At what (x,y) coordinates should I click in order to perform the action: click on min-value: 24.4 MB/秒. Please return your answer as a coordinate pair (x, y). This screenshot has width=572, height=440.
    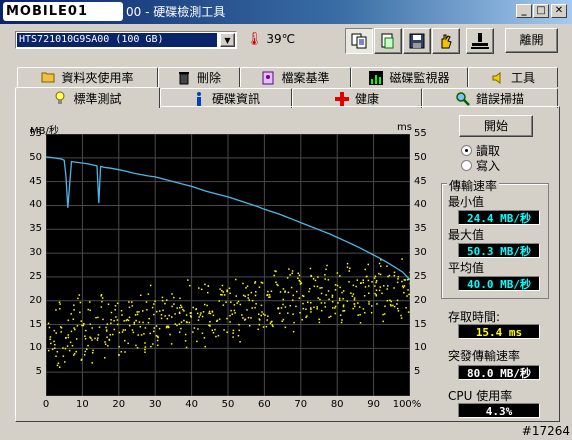
    Looking at the image, I should click on (499, 217).